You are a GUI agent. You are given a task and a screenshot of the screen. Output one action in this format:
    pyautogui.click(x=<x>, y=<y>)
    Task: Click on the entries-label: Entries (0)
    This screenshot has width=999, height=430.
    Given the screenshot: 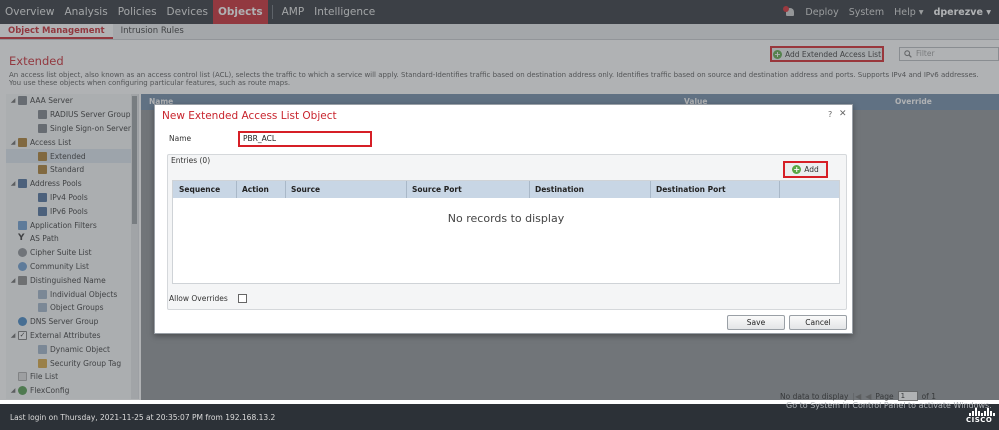 What is the action you would take?
    pyautogui.click(x=191, y=160)
    